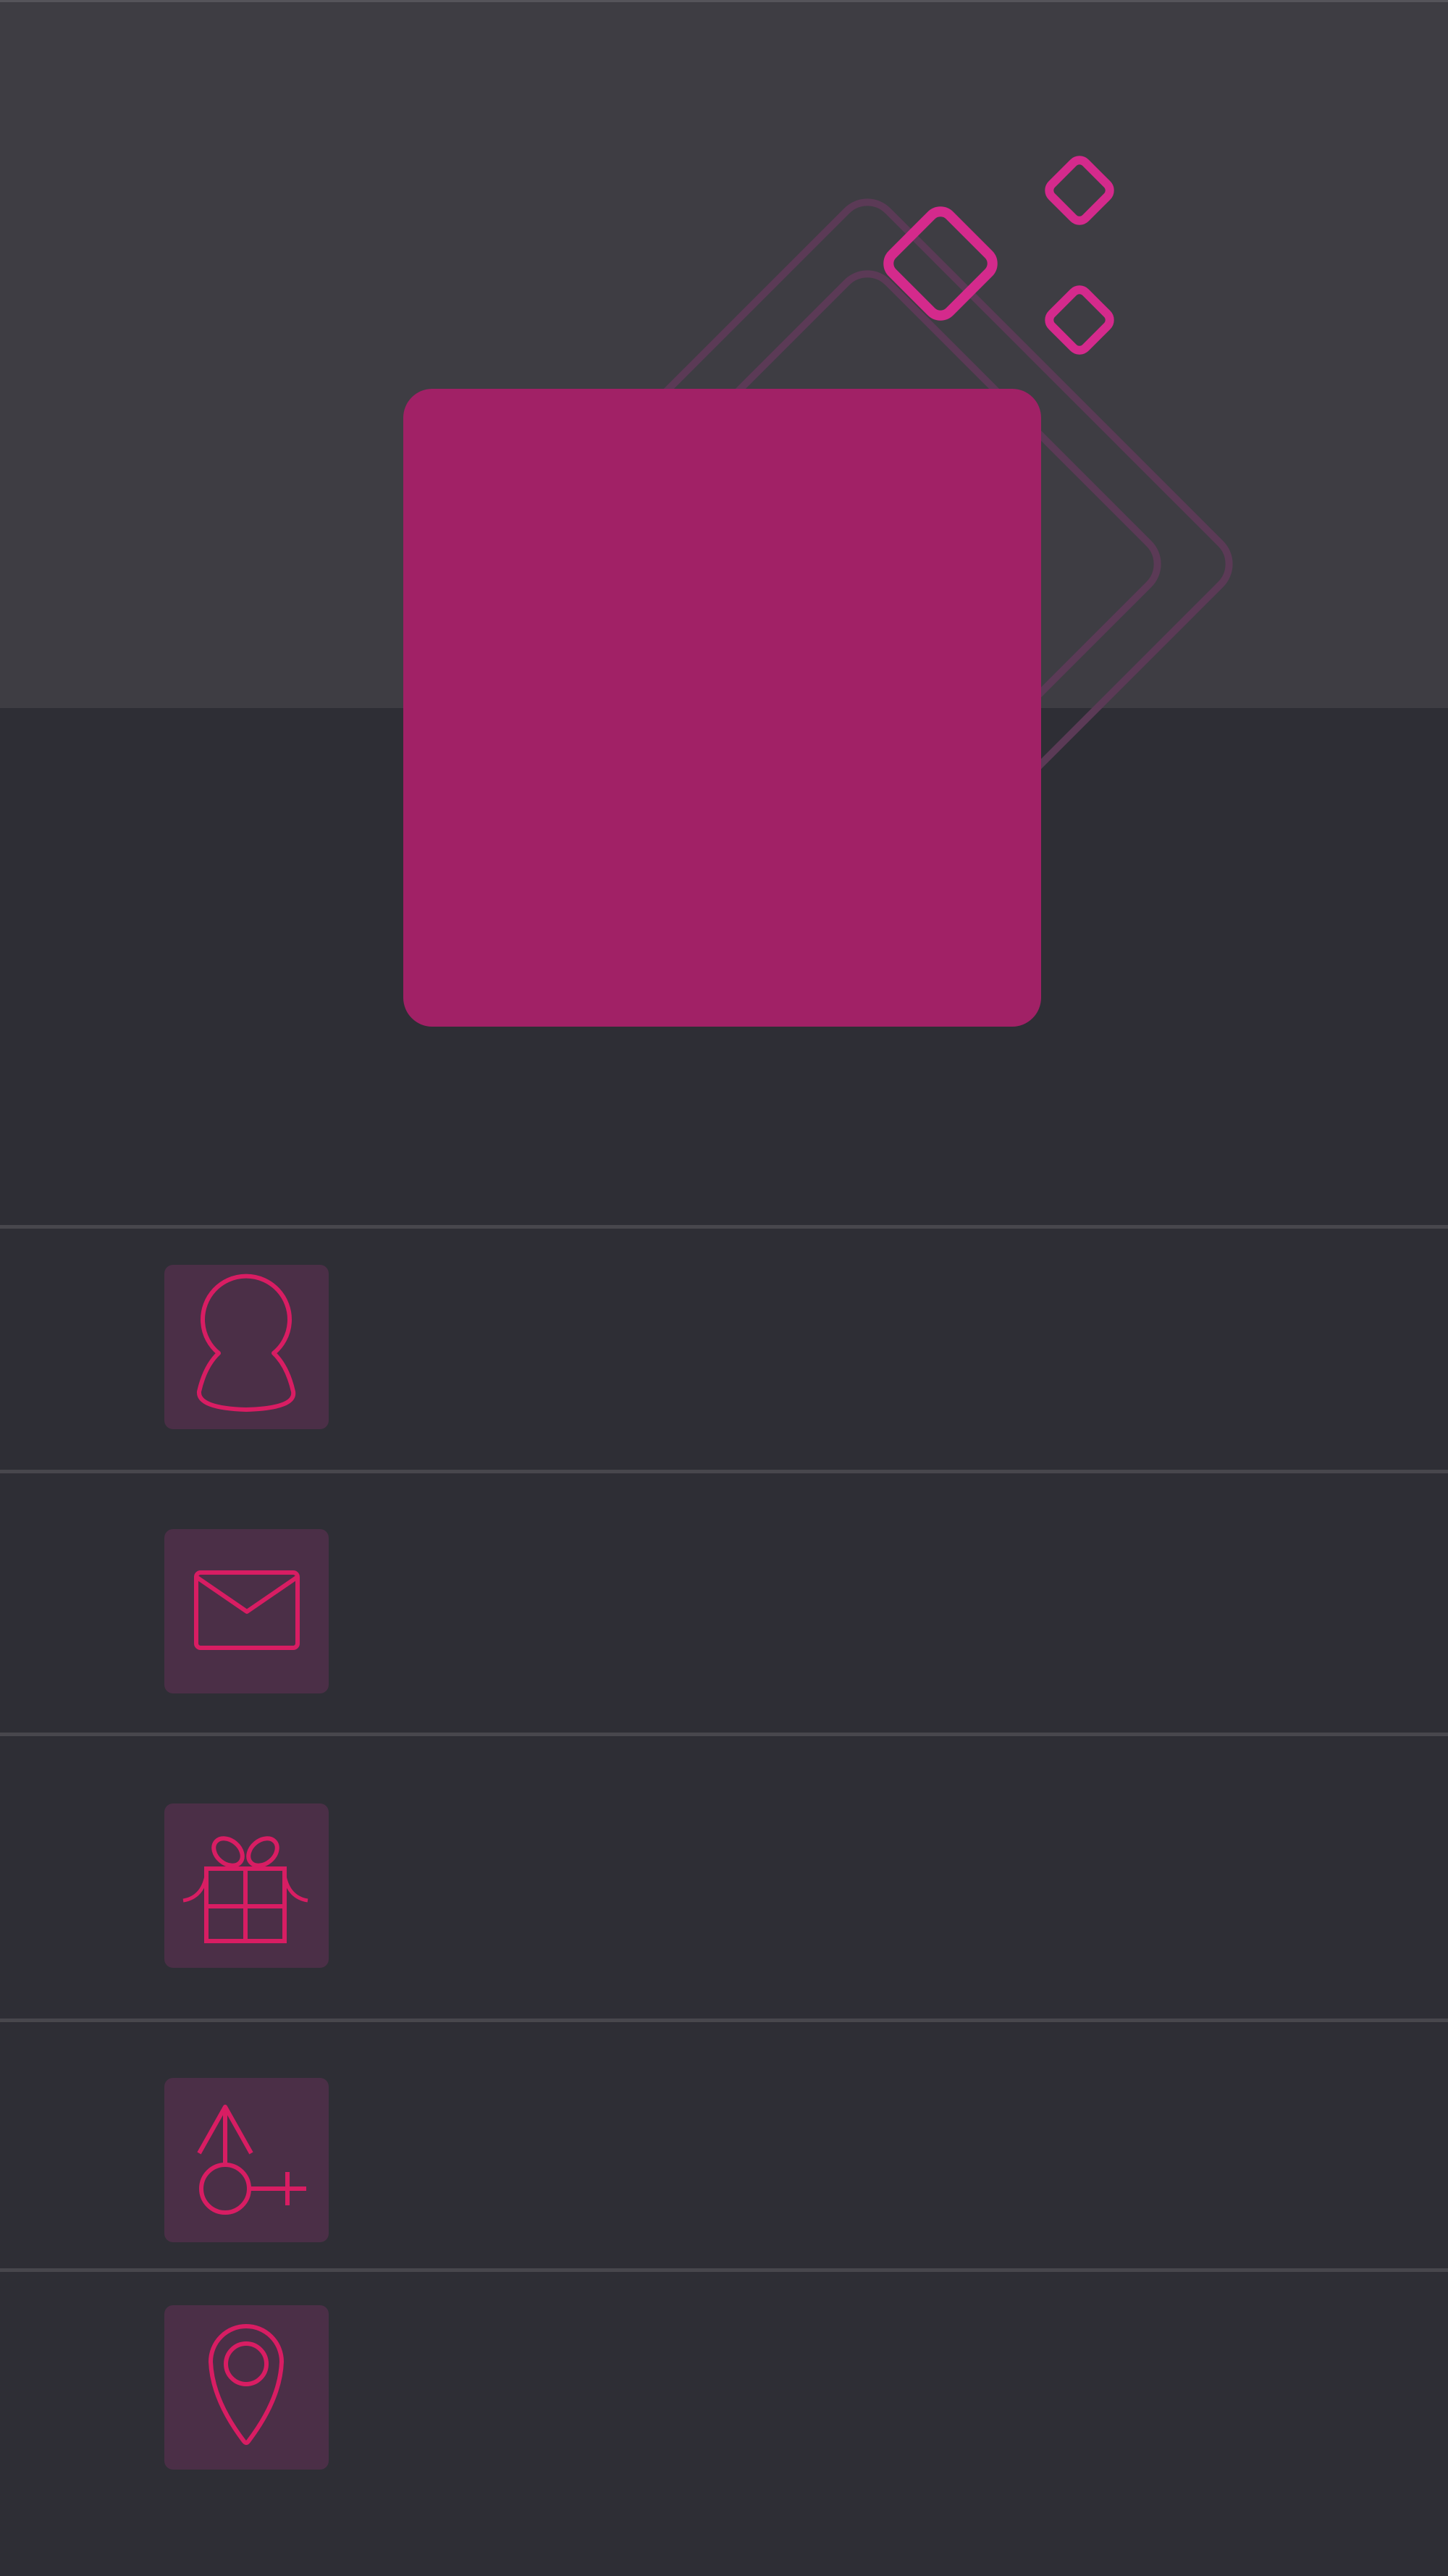  What do you see at coordinates (246, 1885) in the screenshot?
I see `gift-icon` at bounding box center [246, 1885].